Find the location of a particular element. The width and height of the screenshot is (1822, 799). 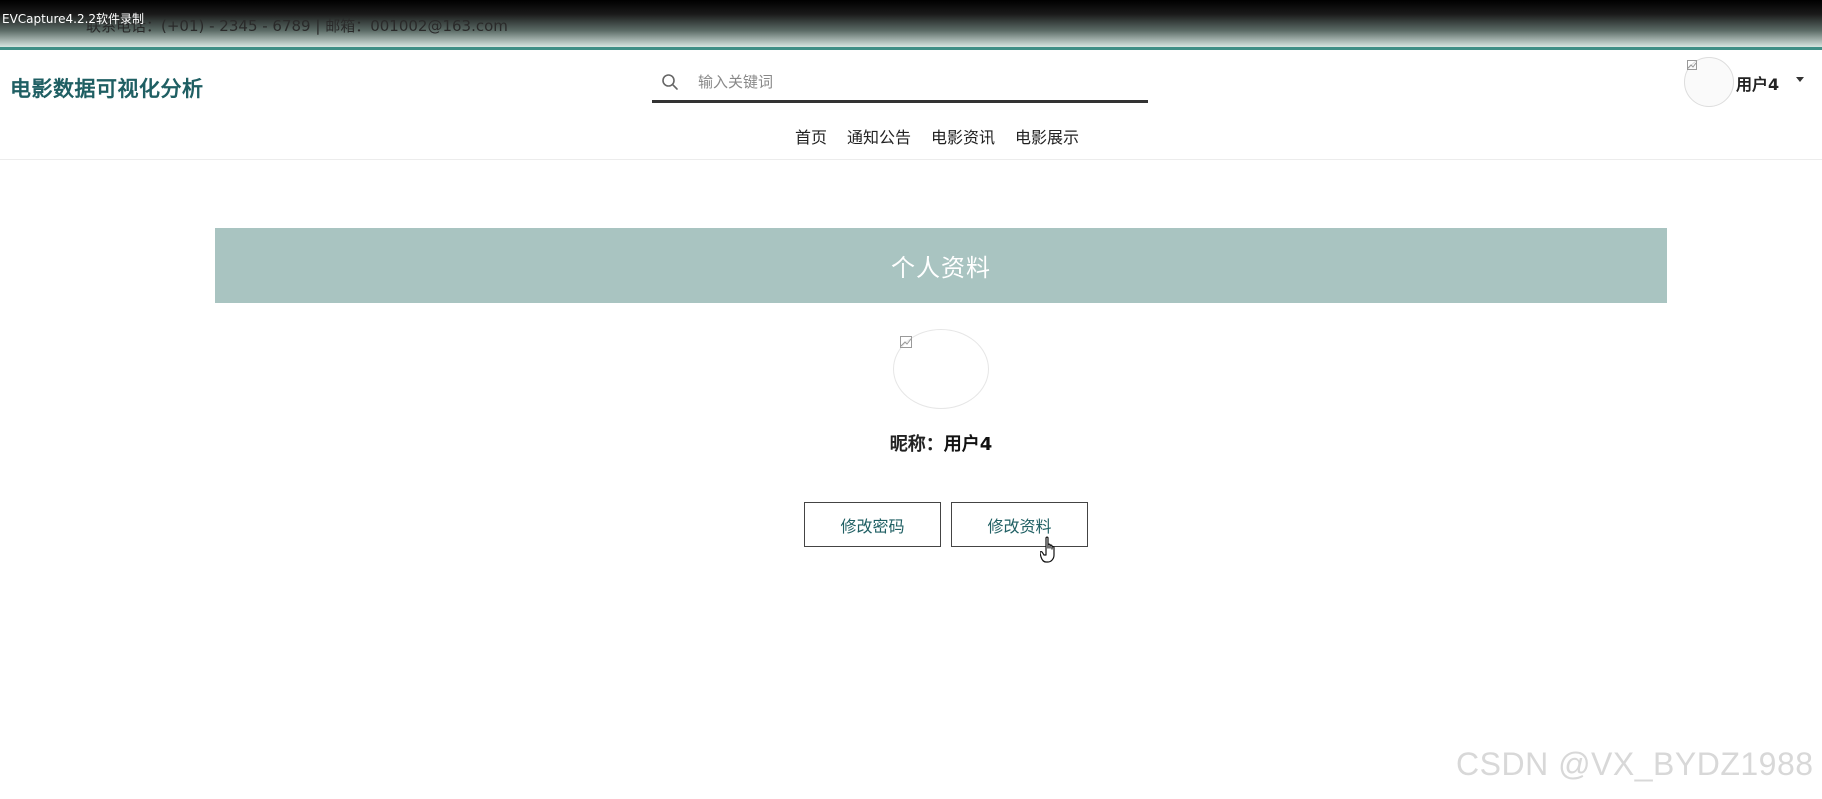

change-password-button: 修改密码 is located at coordinates (872, 524).